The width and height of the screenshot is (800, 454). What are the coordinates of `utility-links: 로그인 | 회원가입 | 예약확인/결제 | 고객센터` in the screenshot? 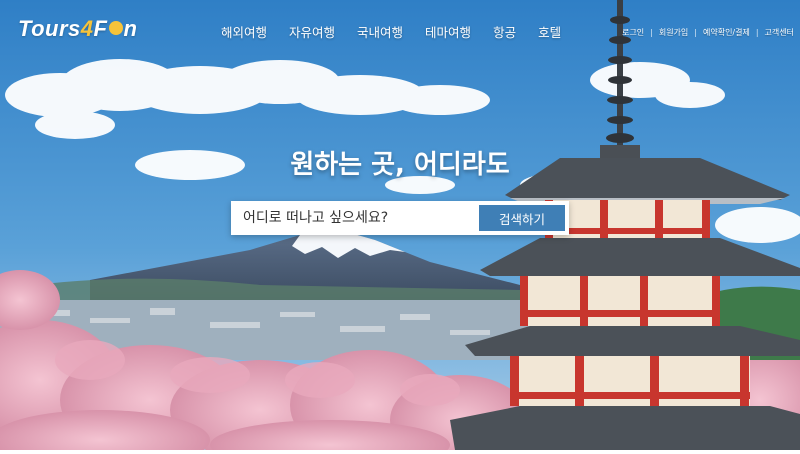 It's located at (708, 32).